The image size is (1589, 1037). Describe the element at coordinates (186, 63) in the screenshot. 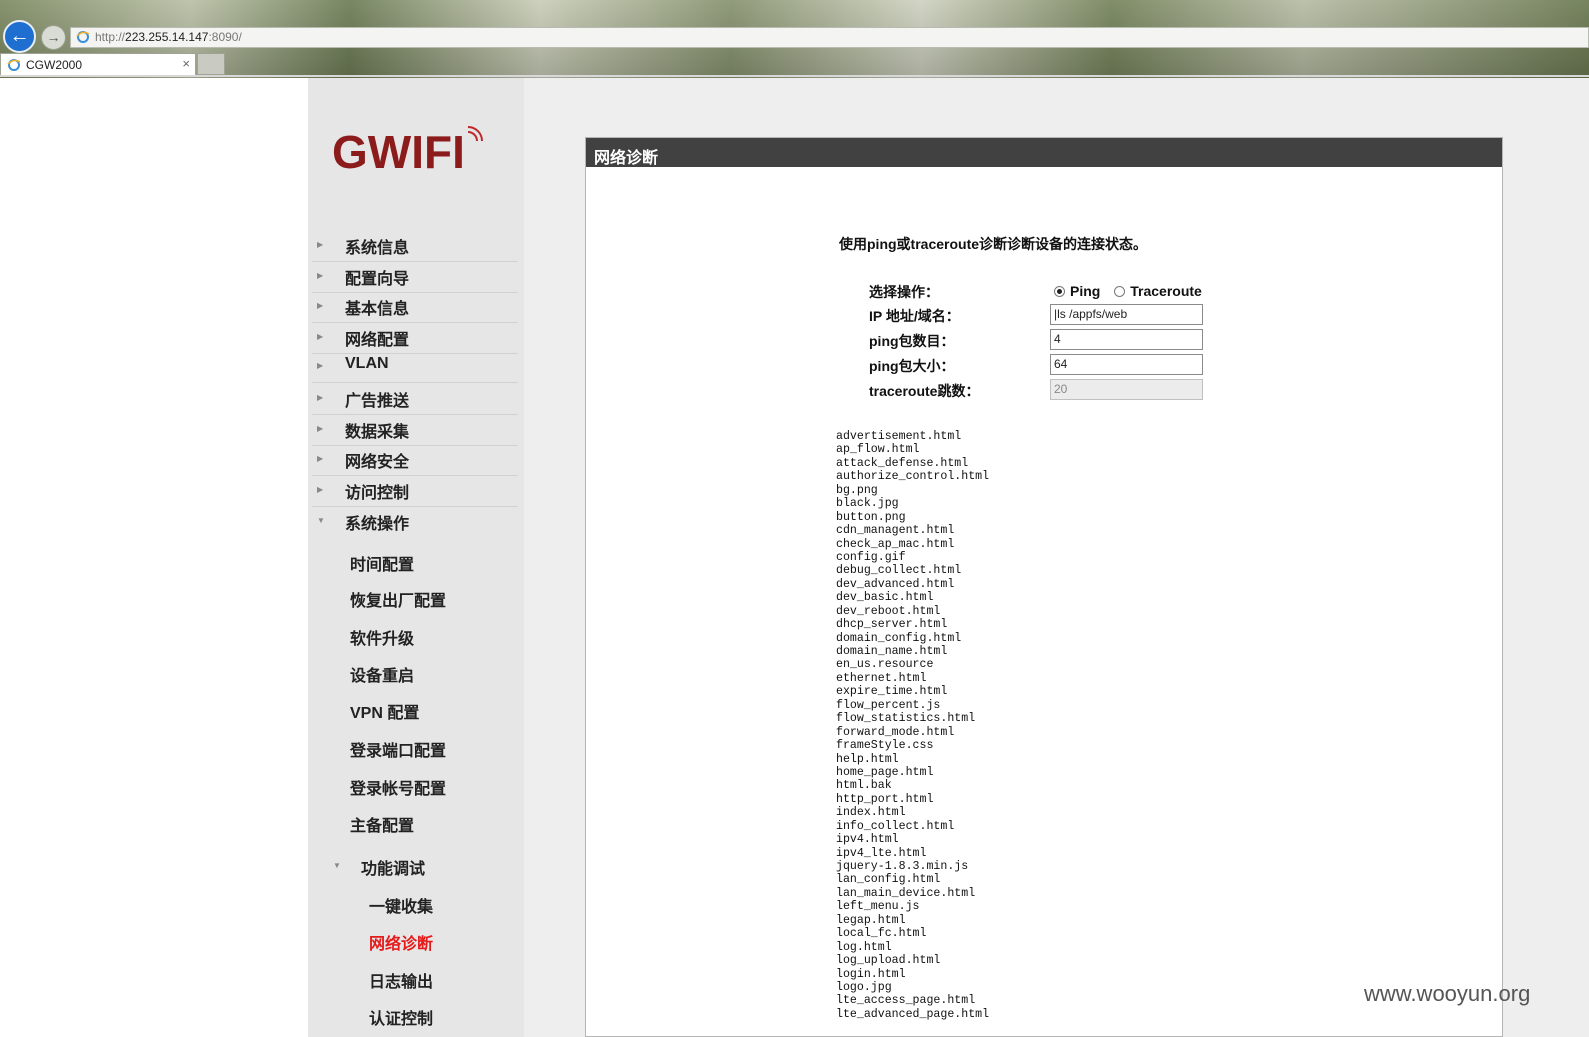

I see `close-icon: ×` at that location.